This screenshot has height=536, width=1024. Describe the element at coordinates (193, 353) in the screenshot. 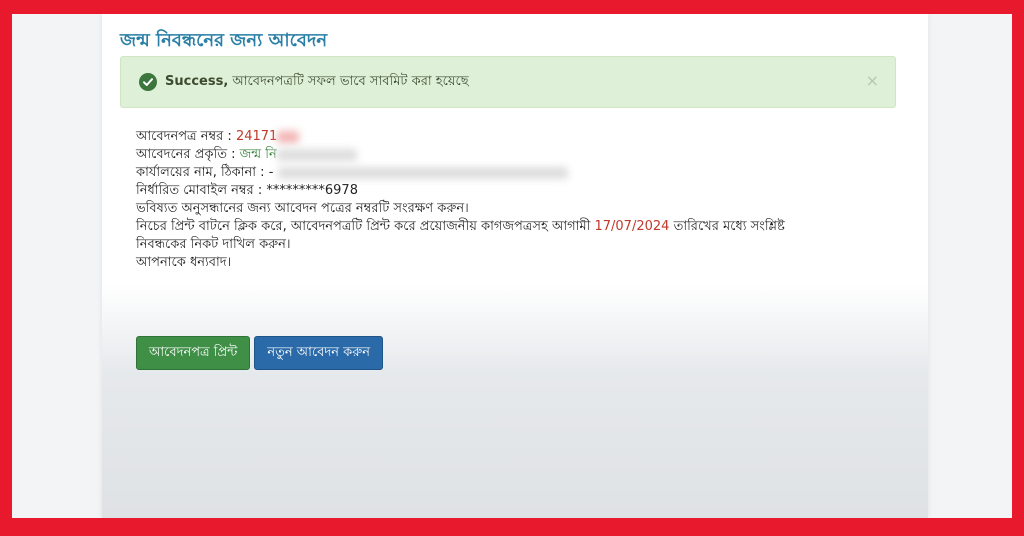

I see `print-application-button: আবেদনপত্র প্রিন্ট` at that location.